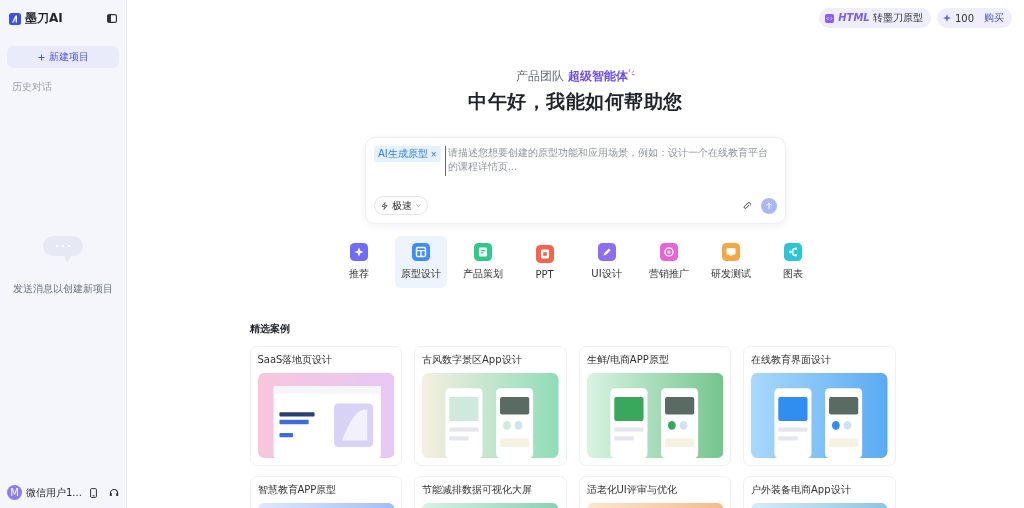 The height and width of the screenshot is (508, 1024). What do you see at coordinates (572, 76) in the screenshot?
I see `subtitle: 产品团队 超级智能体` at bounding box center [572, 76].